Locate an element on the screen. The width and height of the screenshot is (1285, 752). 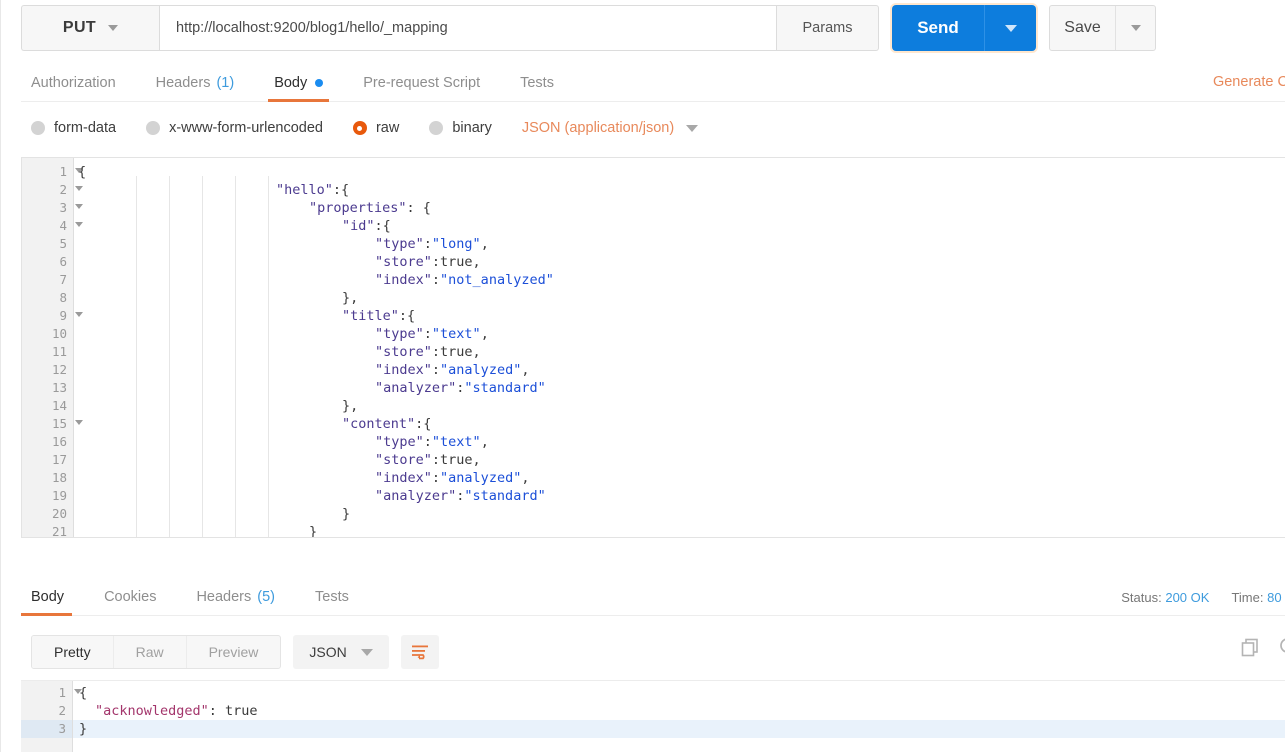
save-button-group: Save is located at coordinates (1102, 28).